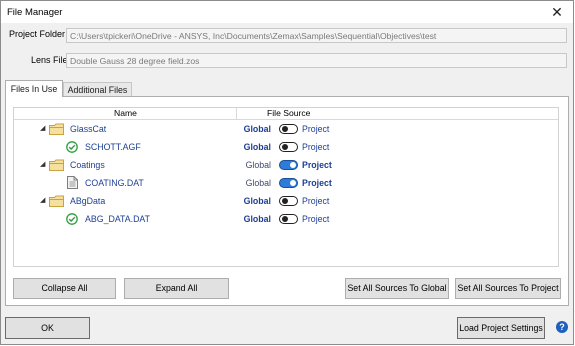 The width and height of the screenshot is (575, 346). Describe the element at coordinates (117, 219) in the screenshot. I see `tree-item-abg-data-dat: ABG_DATA.DAT` at that location.